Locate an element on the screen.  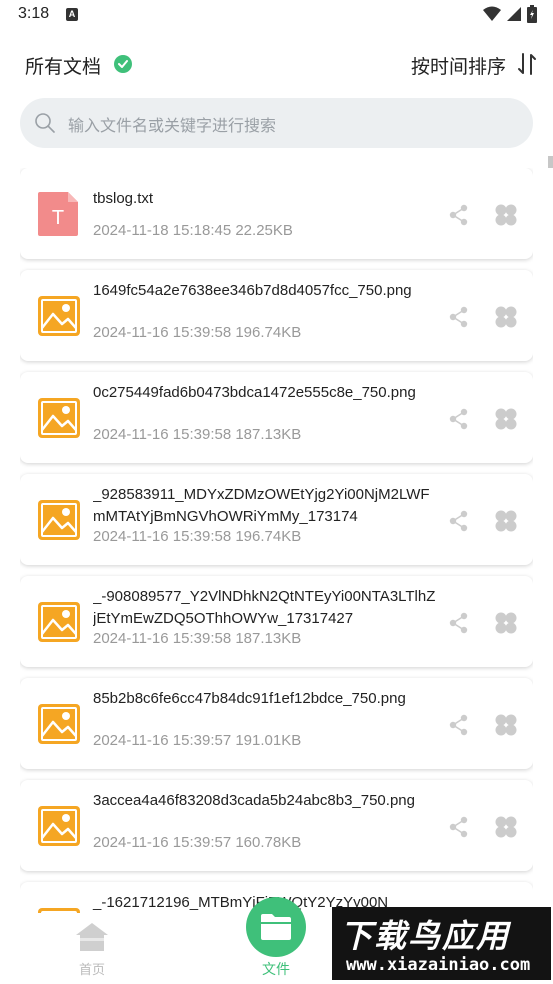
search-icon is located at coordinates (45, 123).